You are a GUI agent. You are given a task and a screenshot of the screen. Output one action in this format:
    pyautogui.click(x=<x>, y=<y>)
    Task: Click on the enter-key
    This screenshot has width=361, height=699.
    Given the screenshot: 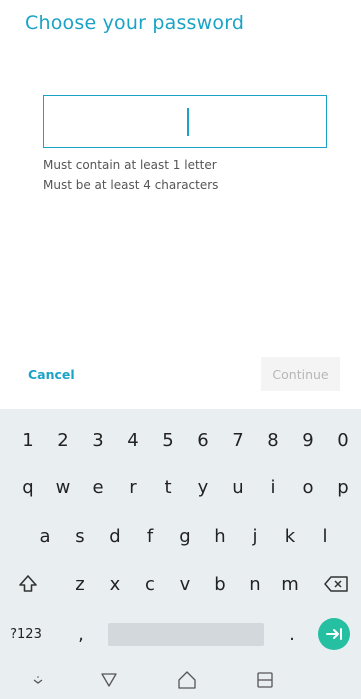 What is the action you would take?
    pyautogui.click(x=334, y=634)
    